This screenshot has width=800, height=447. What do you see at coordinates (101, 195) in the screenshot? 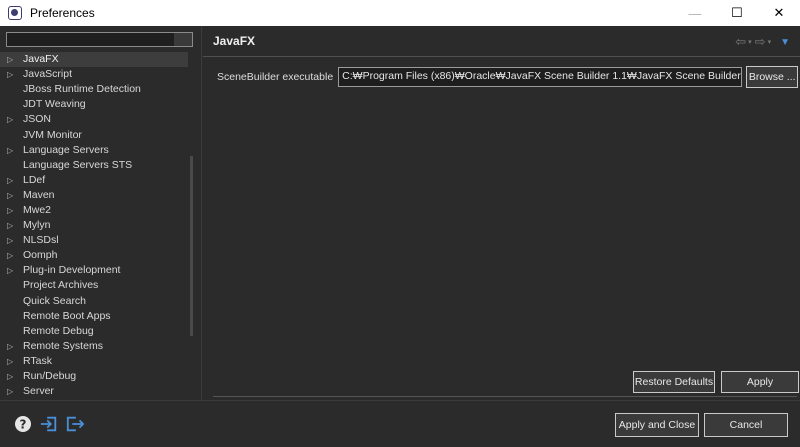
I see `tree-item: ▷ Maven` at bounding box center [101, 195].